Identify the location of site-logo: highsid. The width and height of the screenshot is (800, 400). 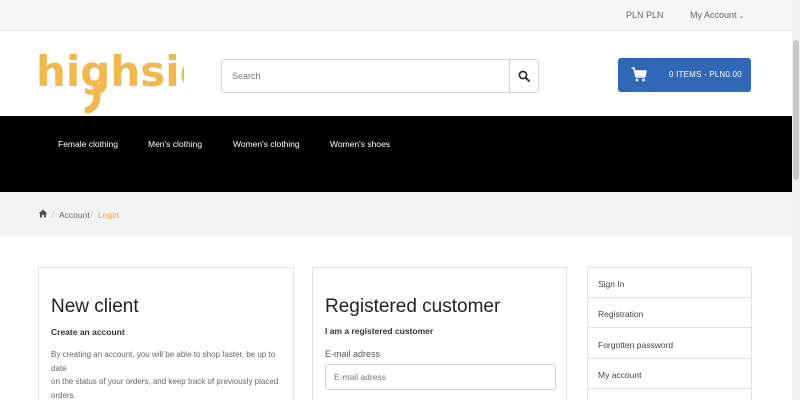
(109, 74).